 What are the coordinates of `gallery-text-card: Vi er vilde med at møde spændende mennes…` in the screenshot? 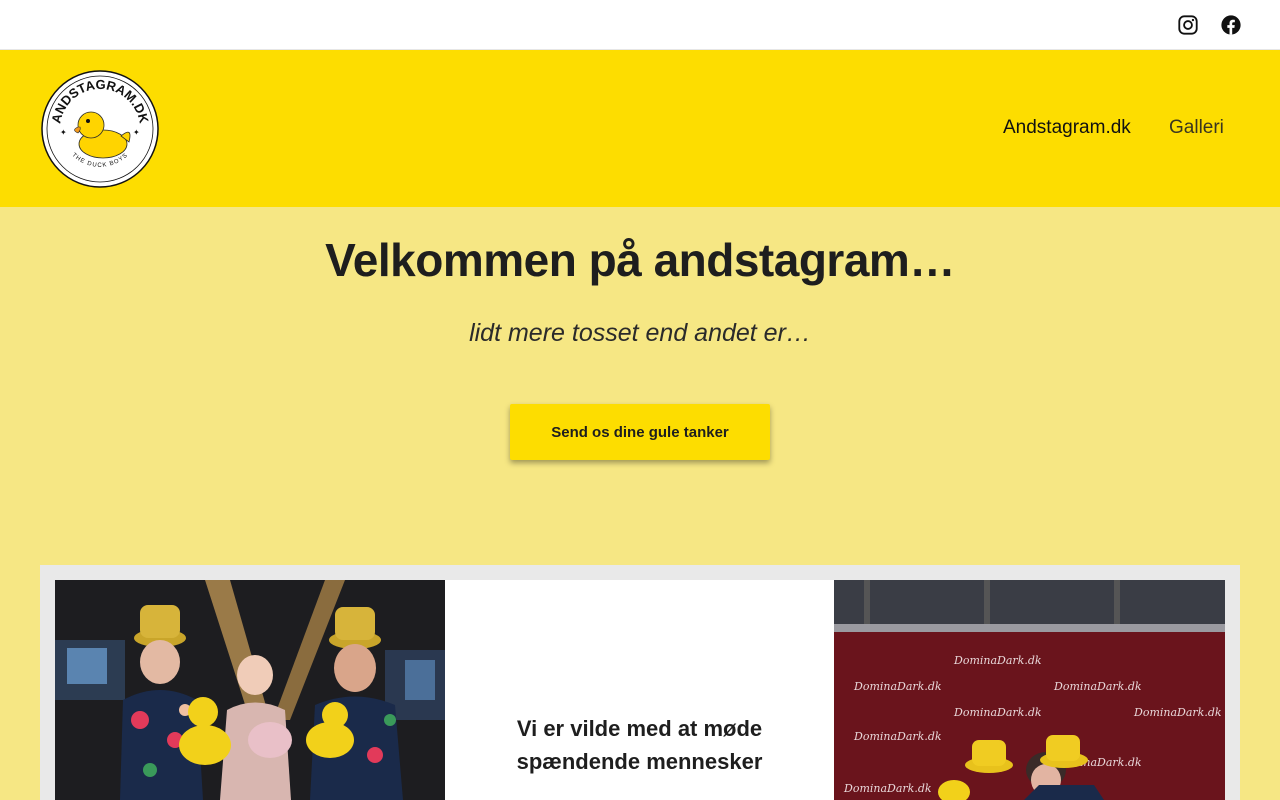 It's located at (639, 690).